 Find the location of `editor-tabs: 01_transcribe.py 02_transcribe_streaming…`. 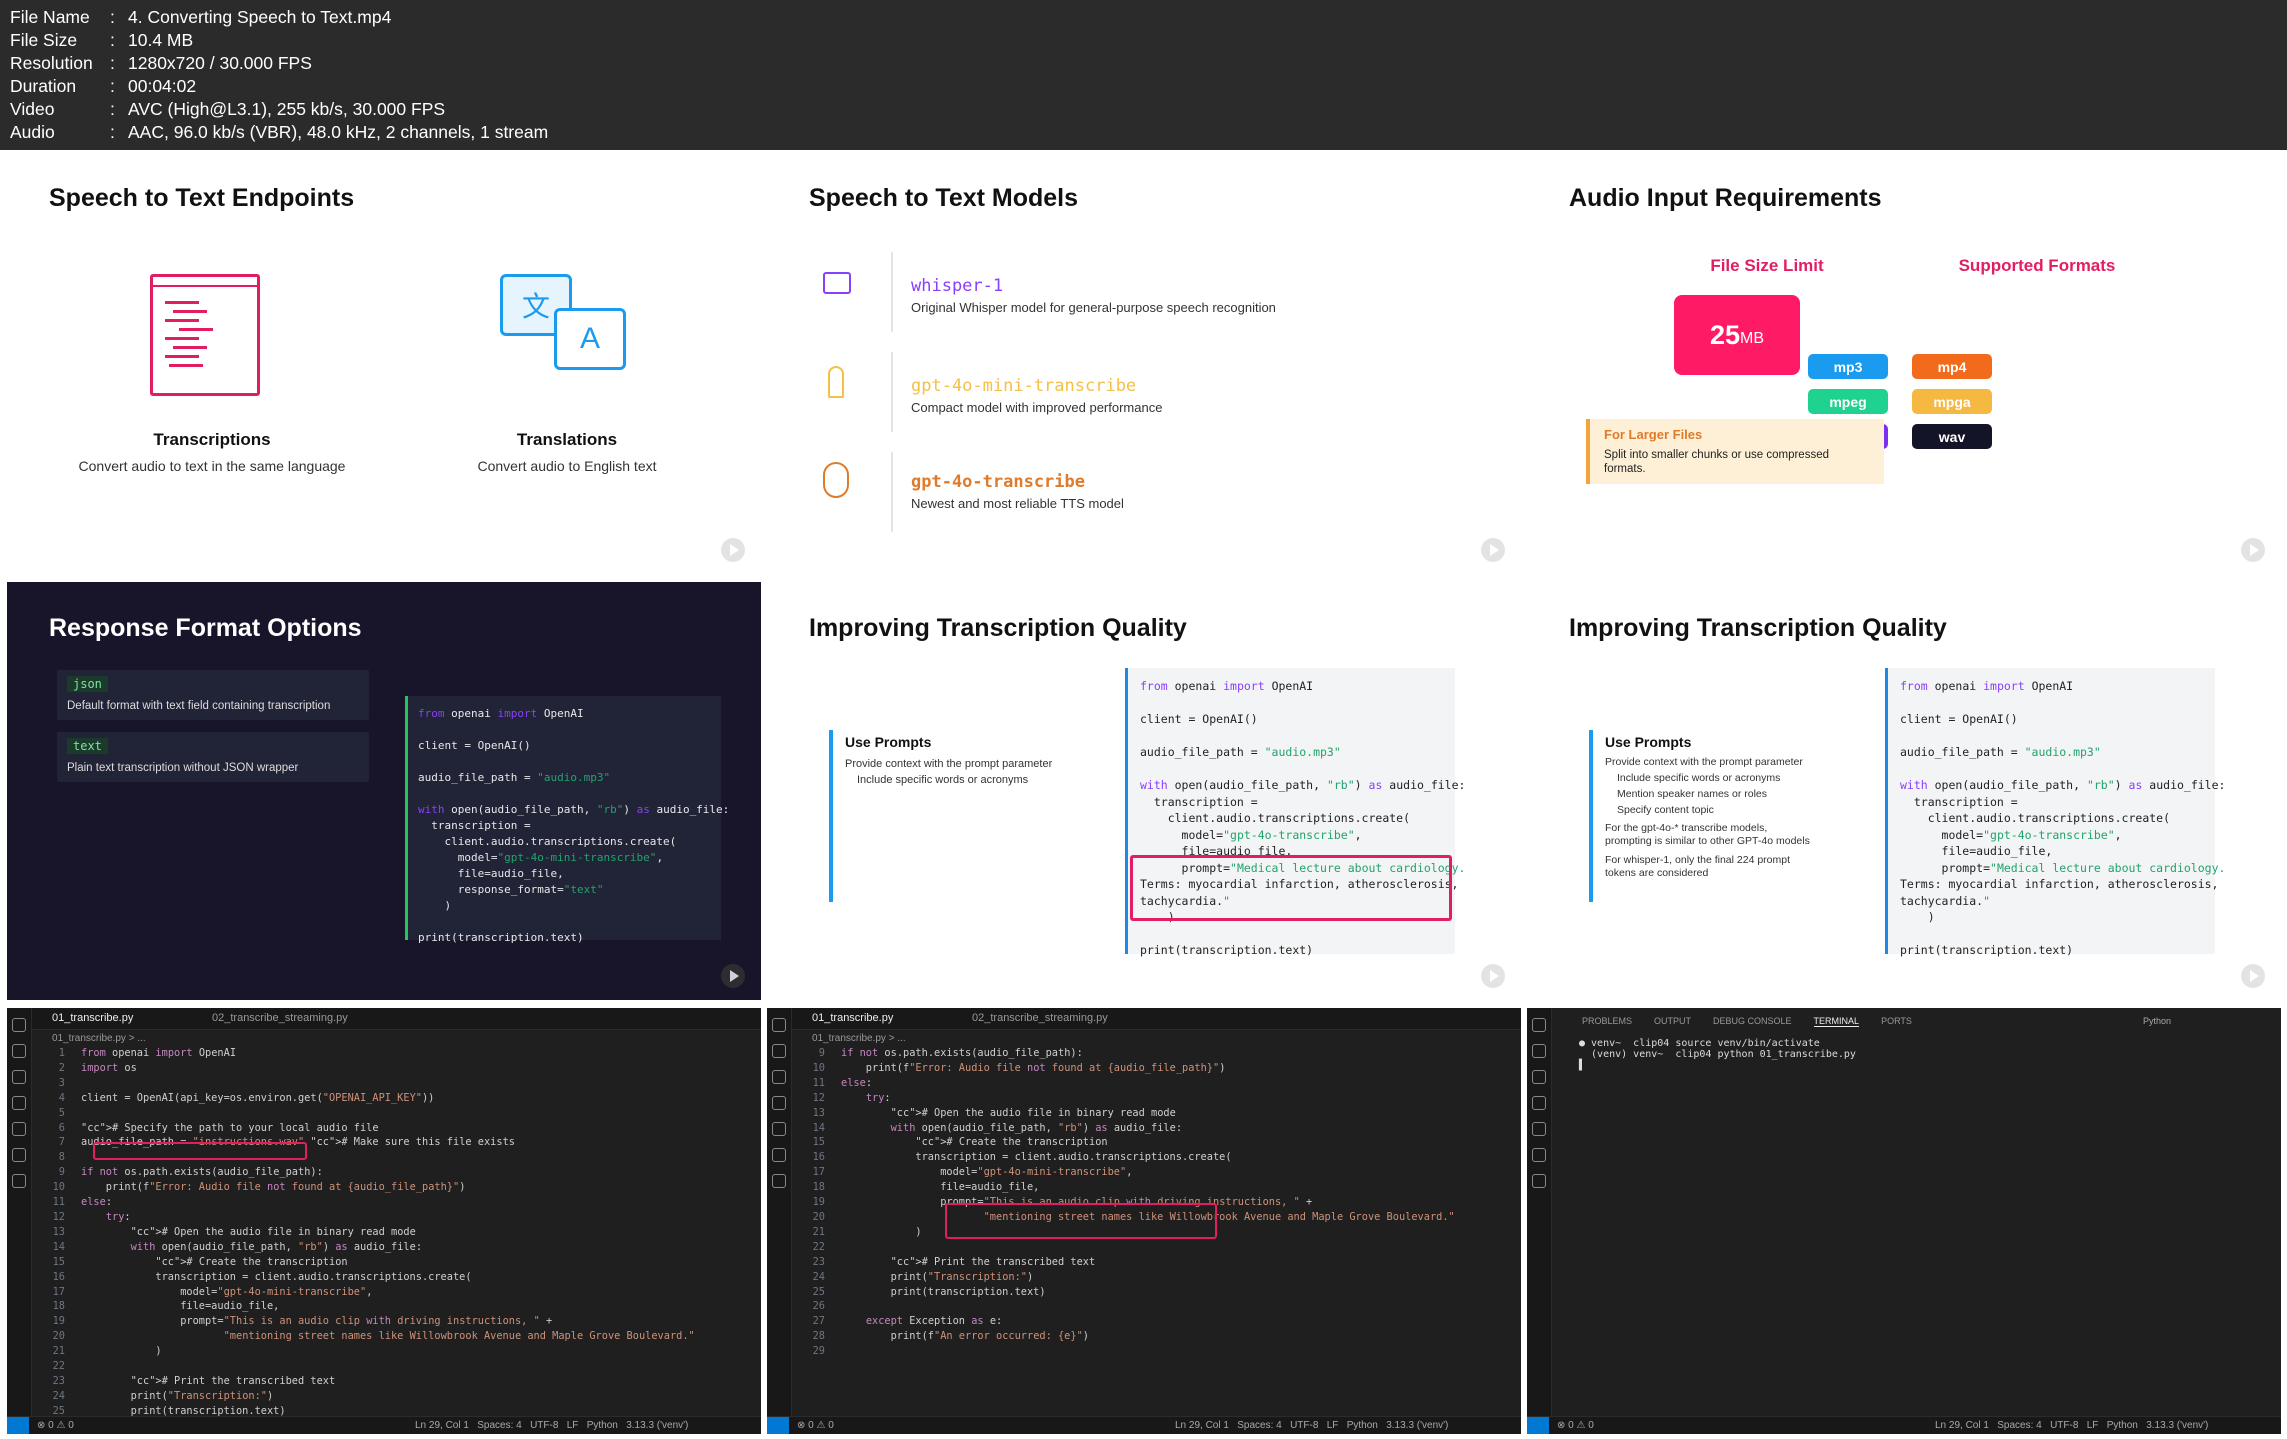

editor-tabs: 01_transcribe.py 02_transcribe_streaming… is located at coordinates (396, 1019).